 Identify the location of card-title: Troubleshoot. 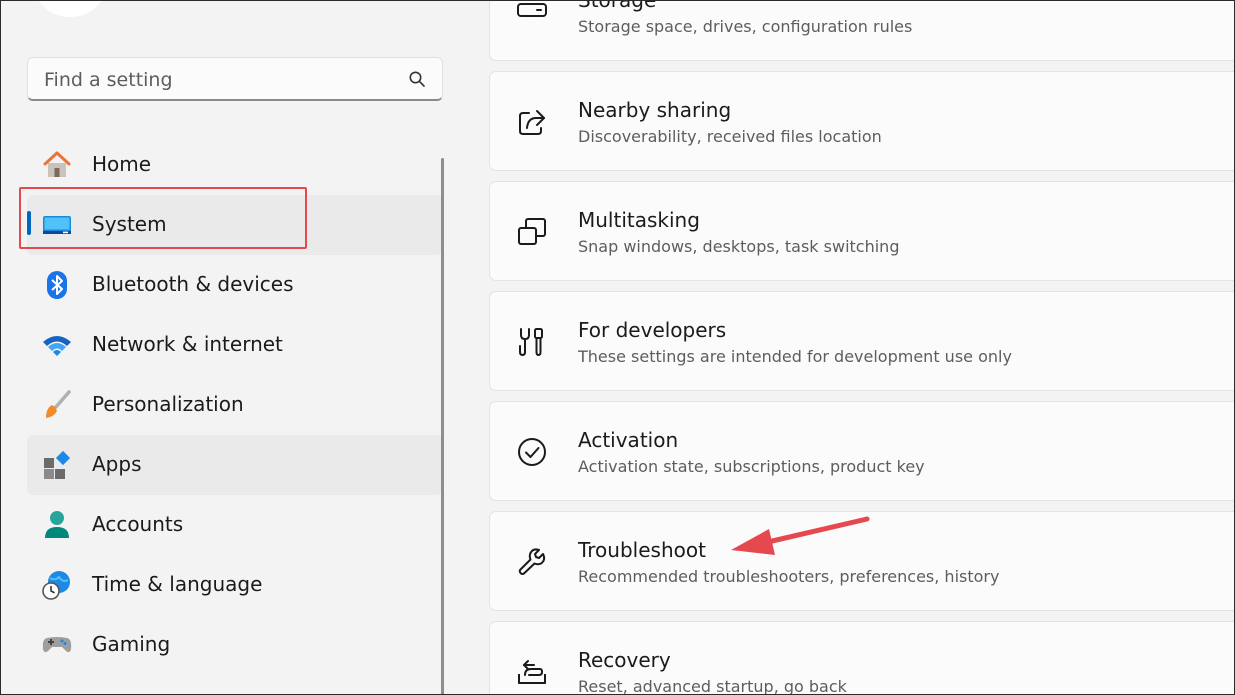
(642, 550).